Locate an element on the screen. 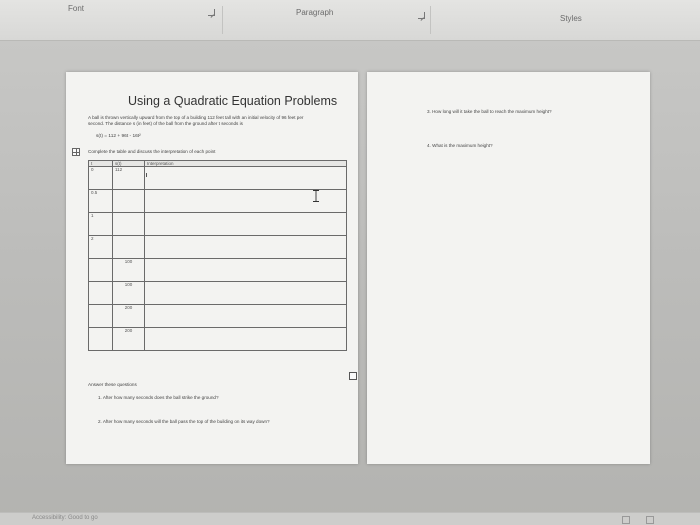 The image size is (700, 525). paragraph-dialog-launcher-icon is located at coordinates (421, 15).